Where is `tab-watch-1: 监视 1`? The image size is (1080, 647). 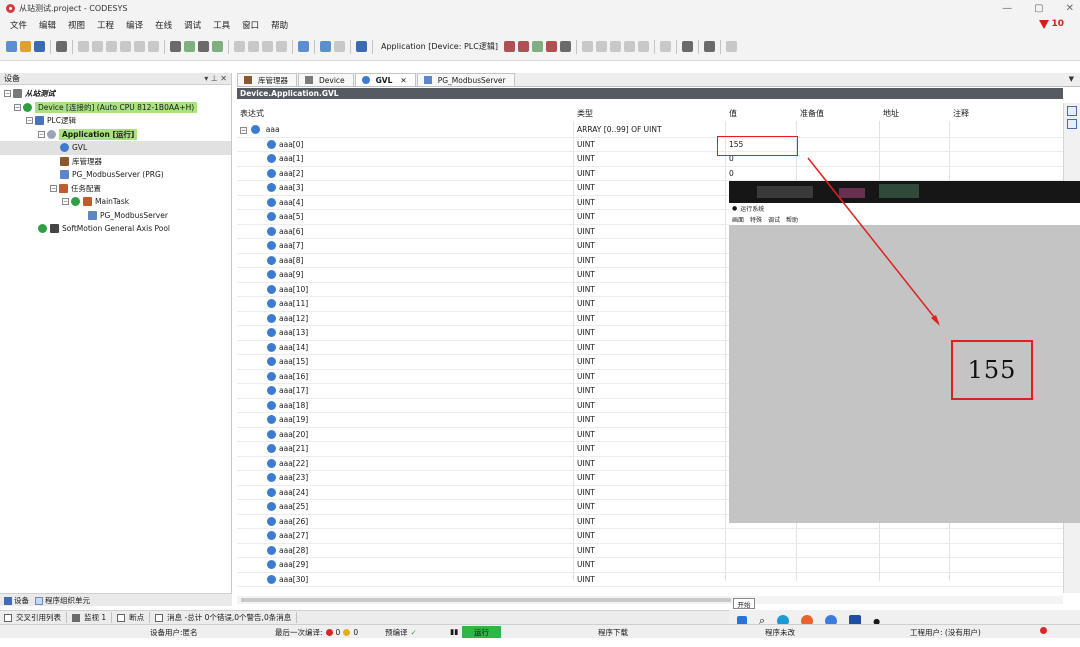
tab-watch-1: 监视 1 is located at coordinates (92, 617).